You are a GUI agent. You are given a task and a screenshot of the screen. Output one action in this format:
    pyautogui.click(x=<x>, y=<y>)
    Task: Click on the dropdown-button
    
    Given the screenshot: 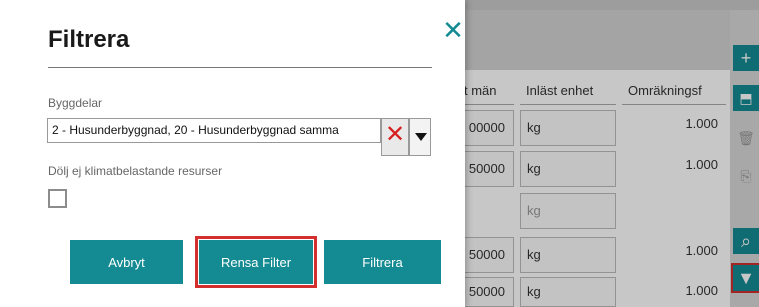 What is the action you would take?
    pyautogui.click(x=420, y=137)
    